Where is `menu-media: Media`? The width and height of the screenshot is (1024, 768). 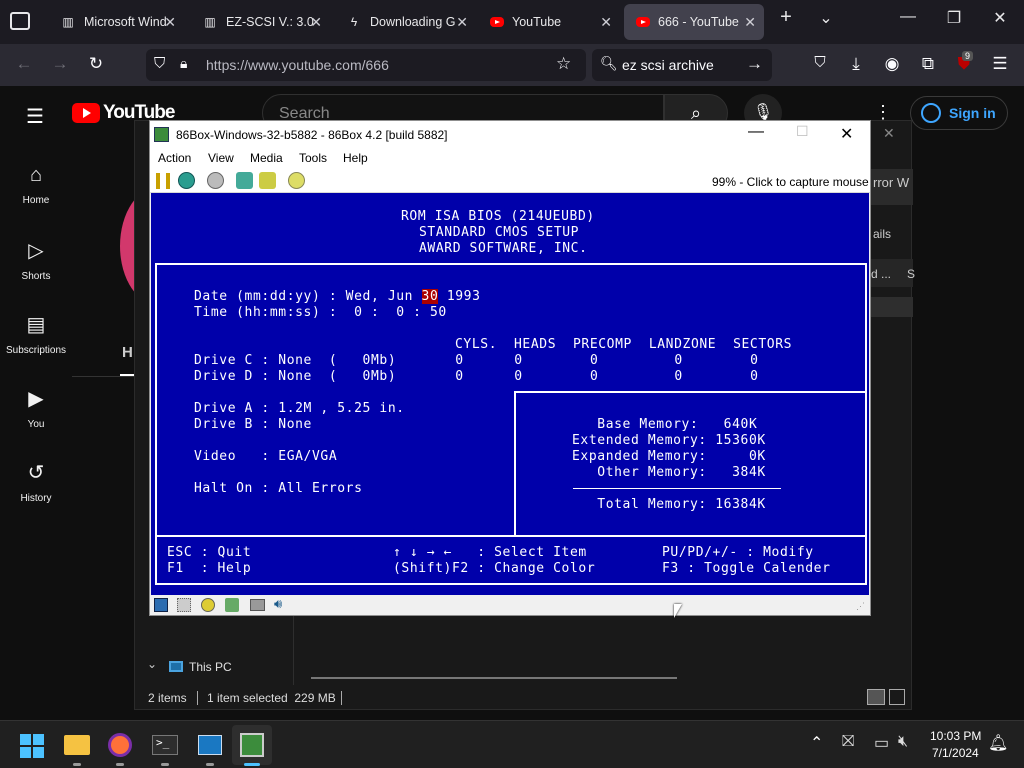 menu-media: Media is located at coordinates (266, 158).